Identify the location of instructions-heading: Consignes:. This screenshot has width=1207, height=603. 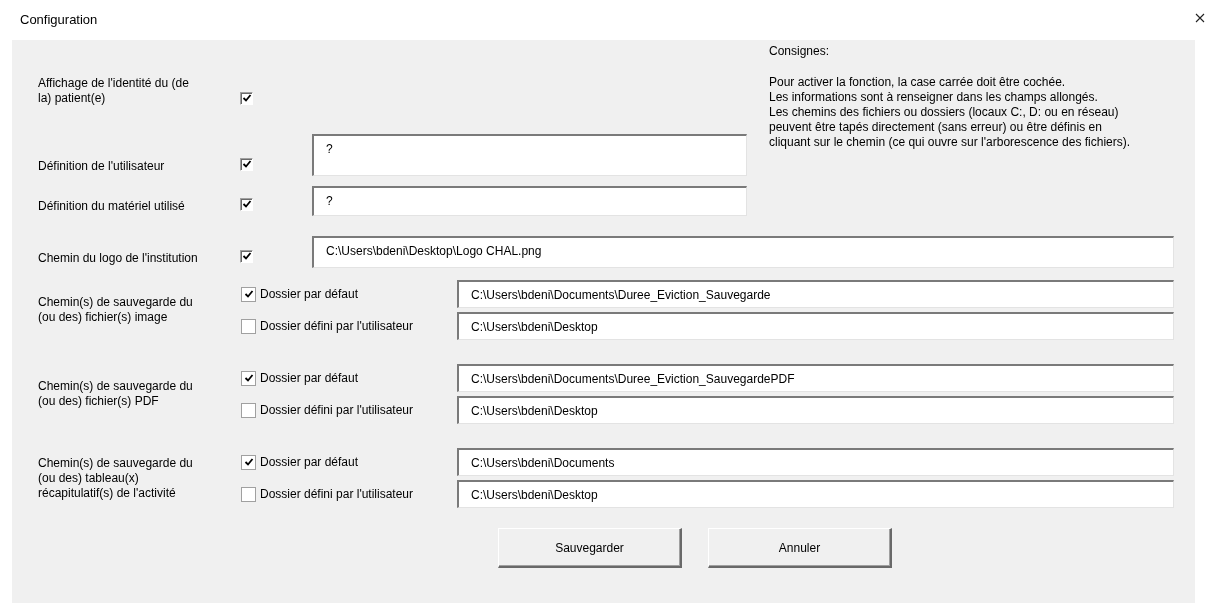
(800, 51).